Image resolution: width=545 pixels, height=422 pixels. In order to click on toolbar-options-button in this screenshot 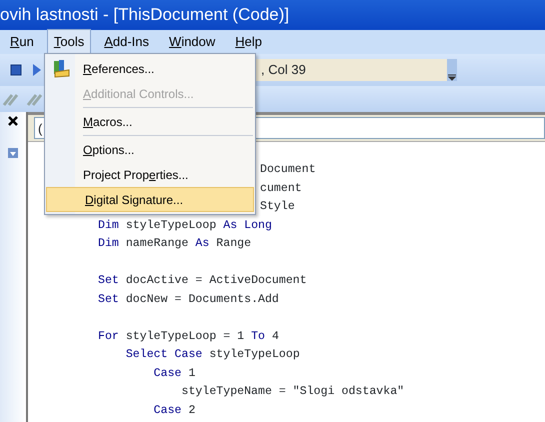, I will do `click(452, 70)`.